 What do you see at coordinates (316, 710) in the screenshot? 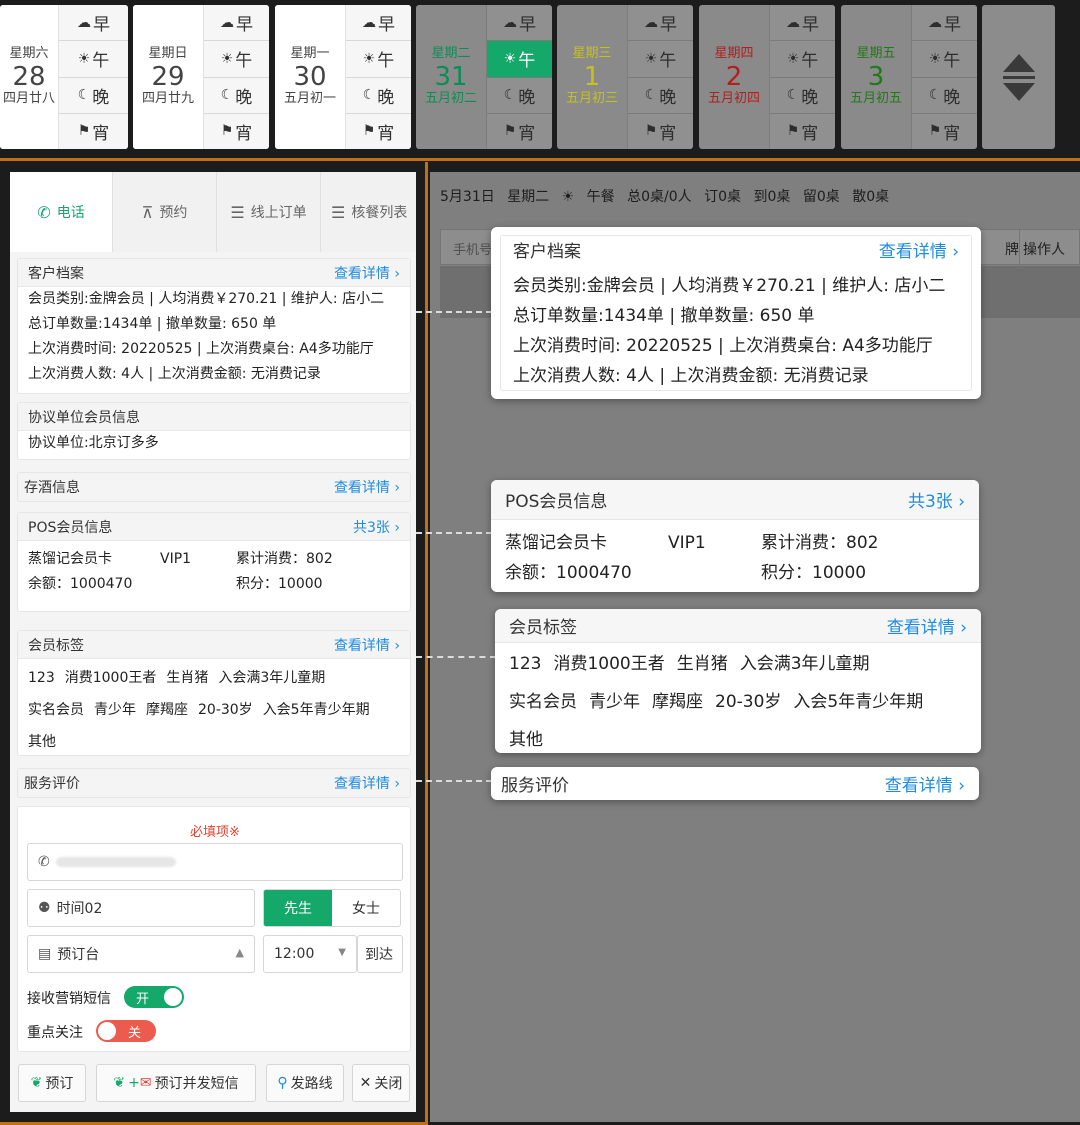
I see `tag: 入会5年青少年期` at bounding box center [316, 710].